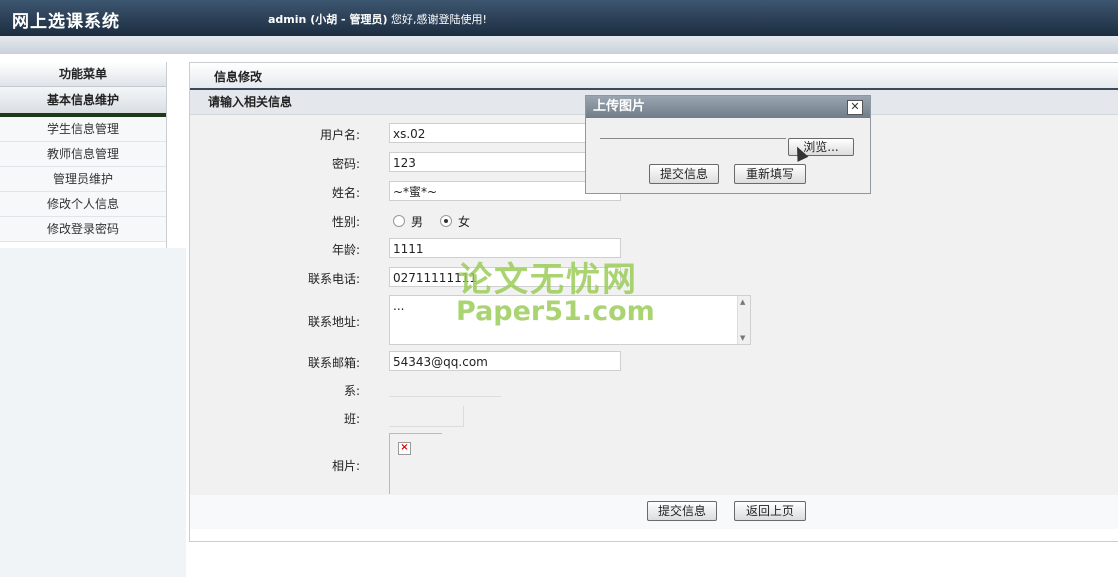 The height and width of the screenshot is (577, 1118). I want to click on radio-checked-icon, so click(446, 221).